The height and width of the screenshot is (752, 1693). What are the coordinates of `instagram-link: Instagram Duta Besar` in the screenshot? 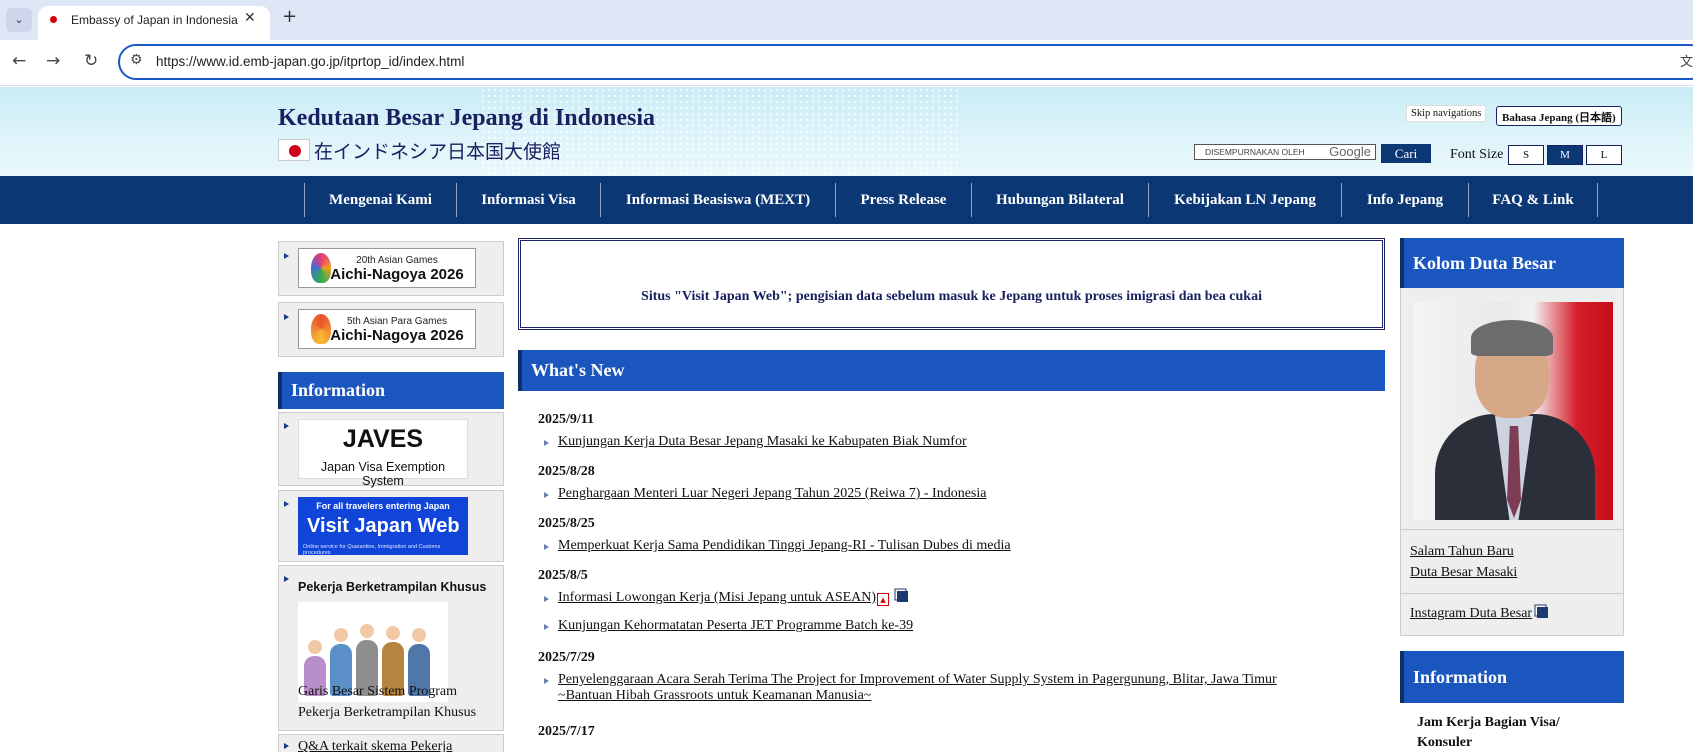 It's located at (1479, 614).